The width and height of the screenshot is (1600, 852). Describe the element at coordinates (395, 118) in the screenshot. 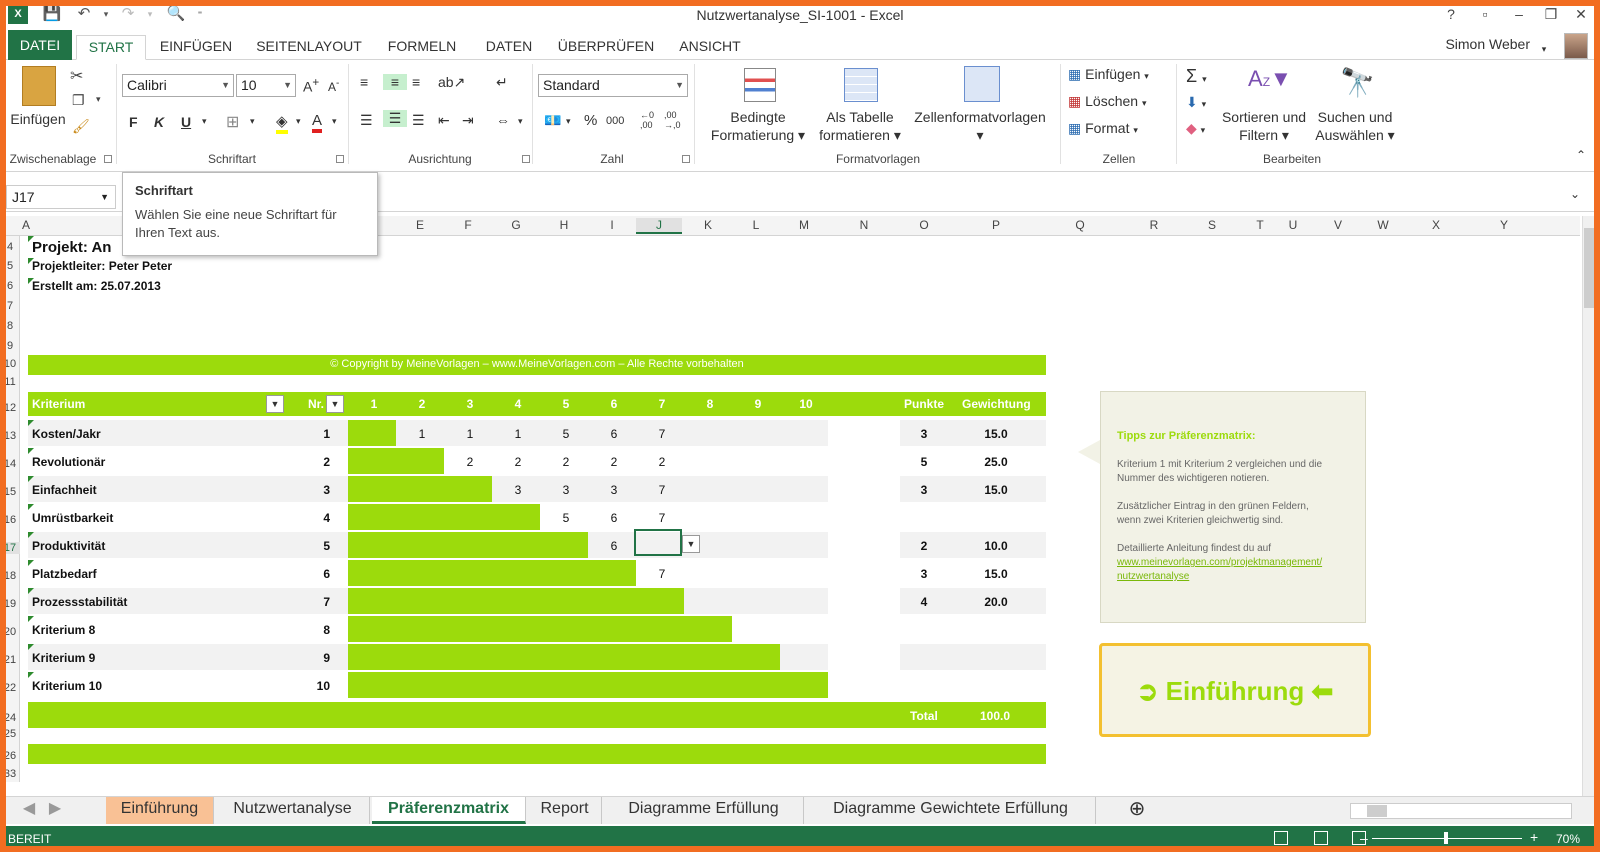

I see `align-center-icon: ☰` at that location.